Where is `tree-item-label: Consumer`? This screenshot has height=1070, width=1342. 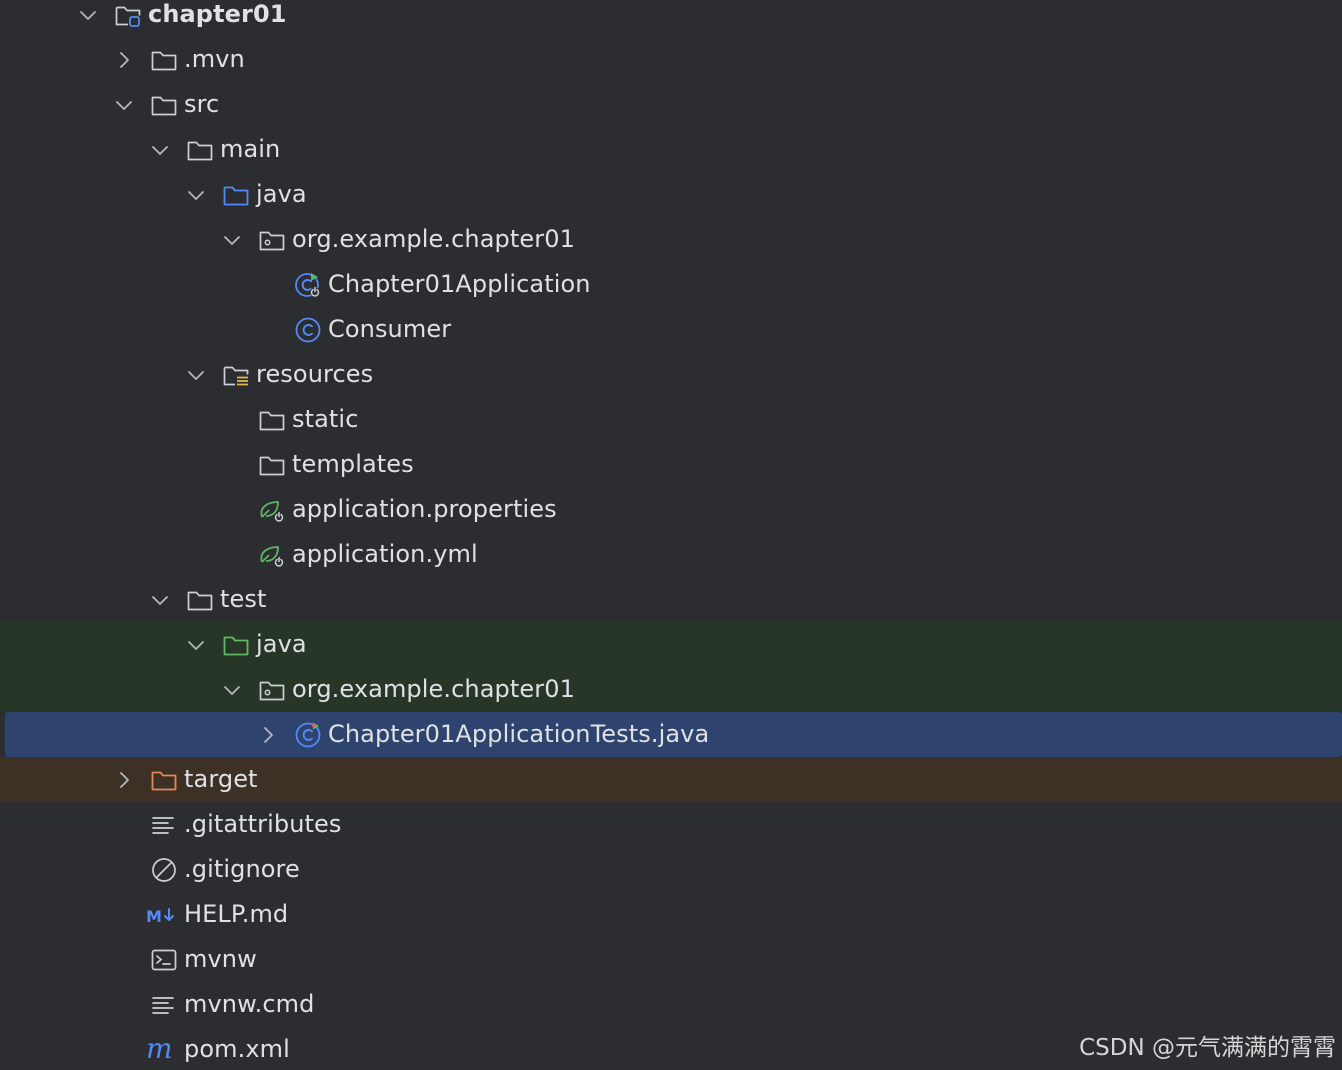 tree-item-label: Consumer is located at coordinates (390, 329).